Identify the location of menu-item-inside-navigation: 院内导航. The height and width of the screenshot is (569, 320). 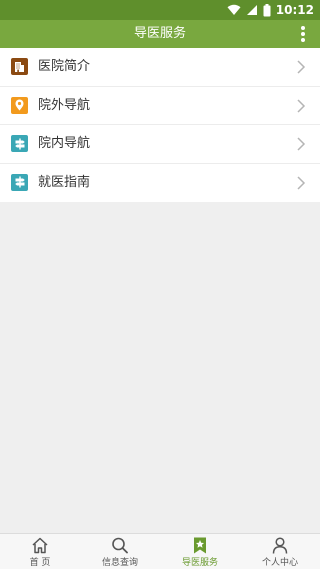
(160, 144).